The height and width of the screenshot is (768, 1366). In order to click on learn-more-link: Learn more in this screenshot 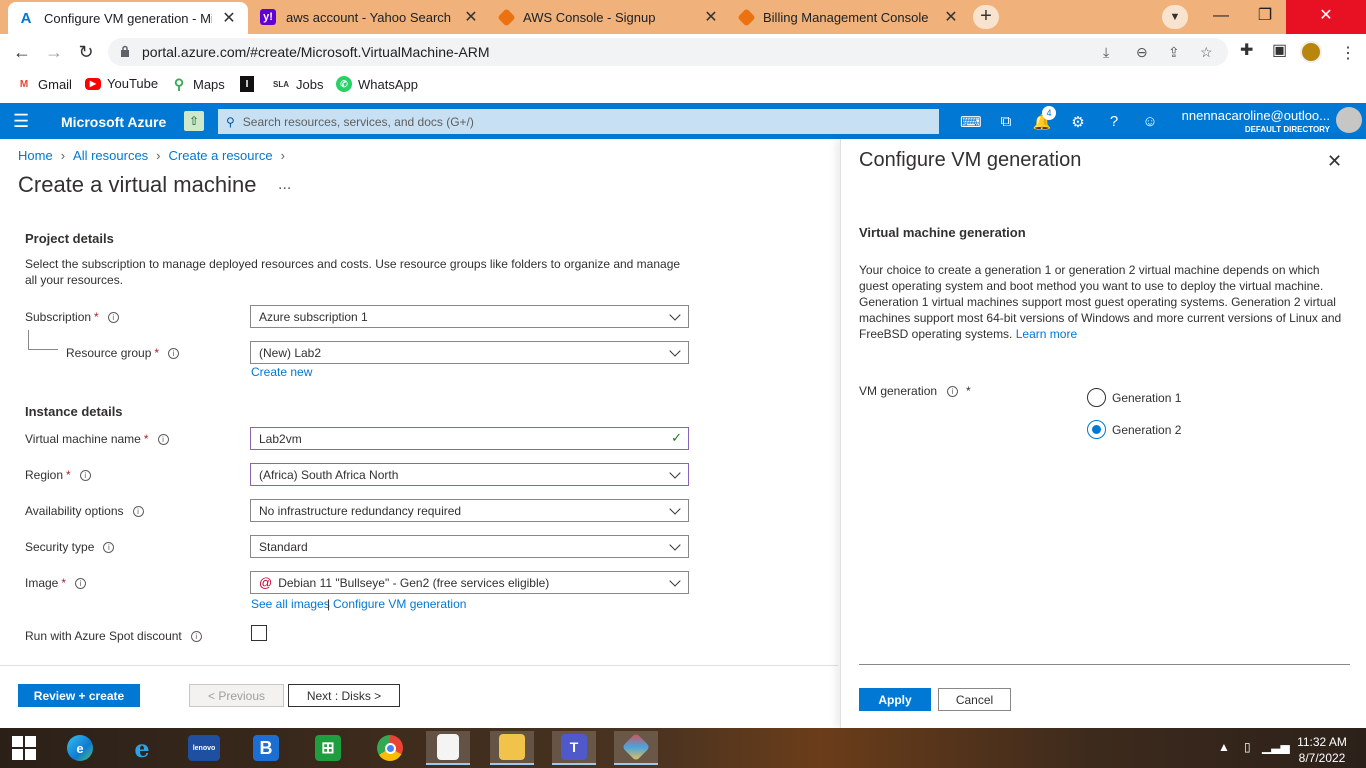, I will do `click(1046, 334)`.